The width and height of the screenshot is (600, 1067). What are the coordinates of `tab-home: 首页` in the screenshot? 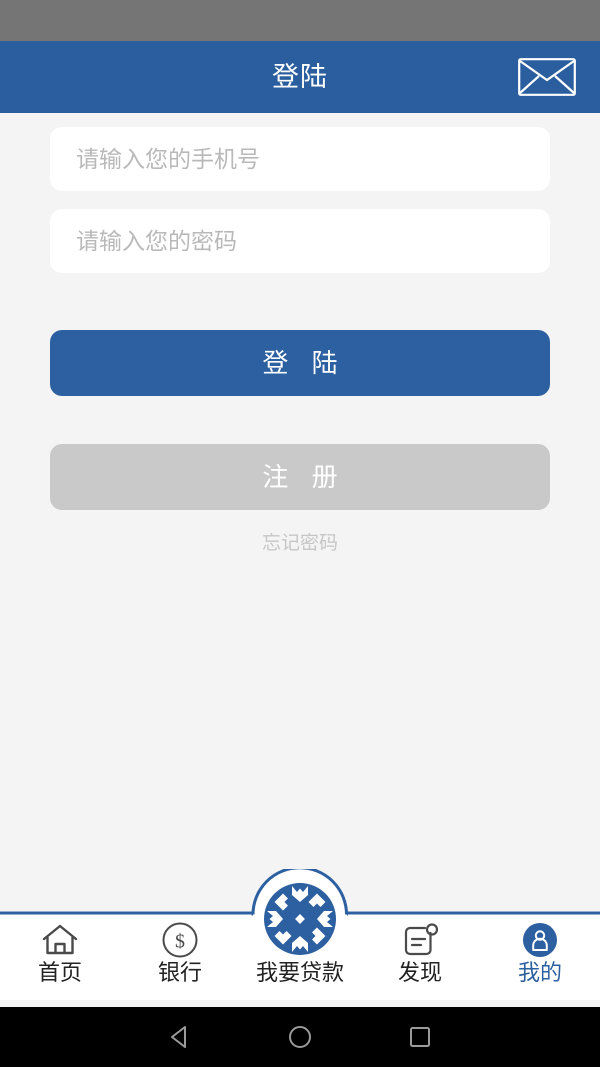 It's located at (60, 957).